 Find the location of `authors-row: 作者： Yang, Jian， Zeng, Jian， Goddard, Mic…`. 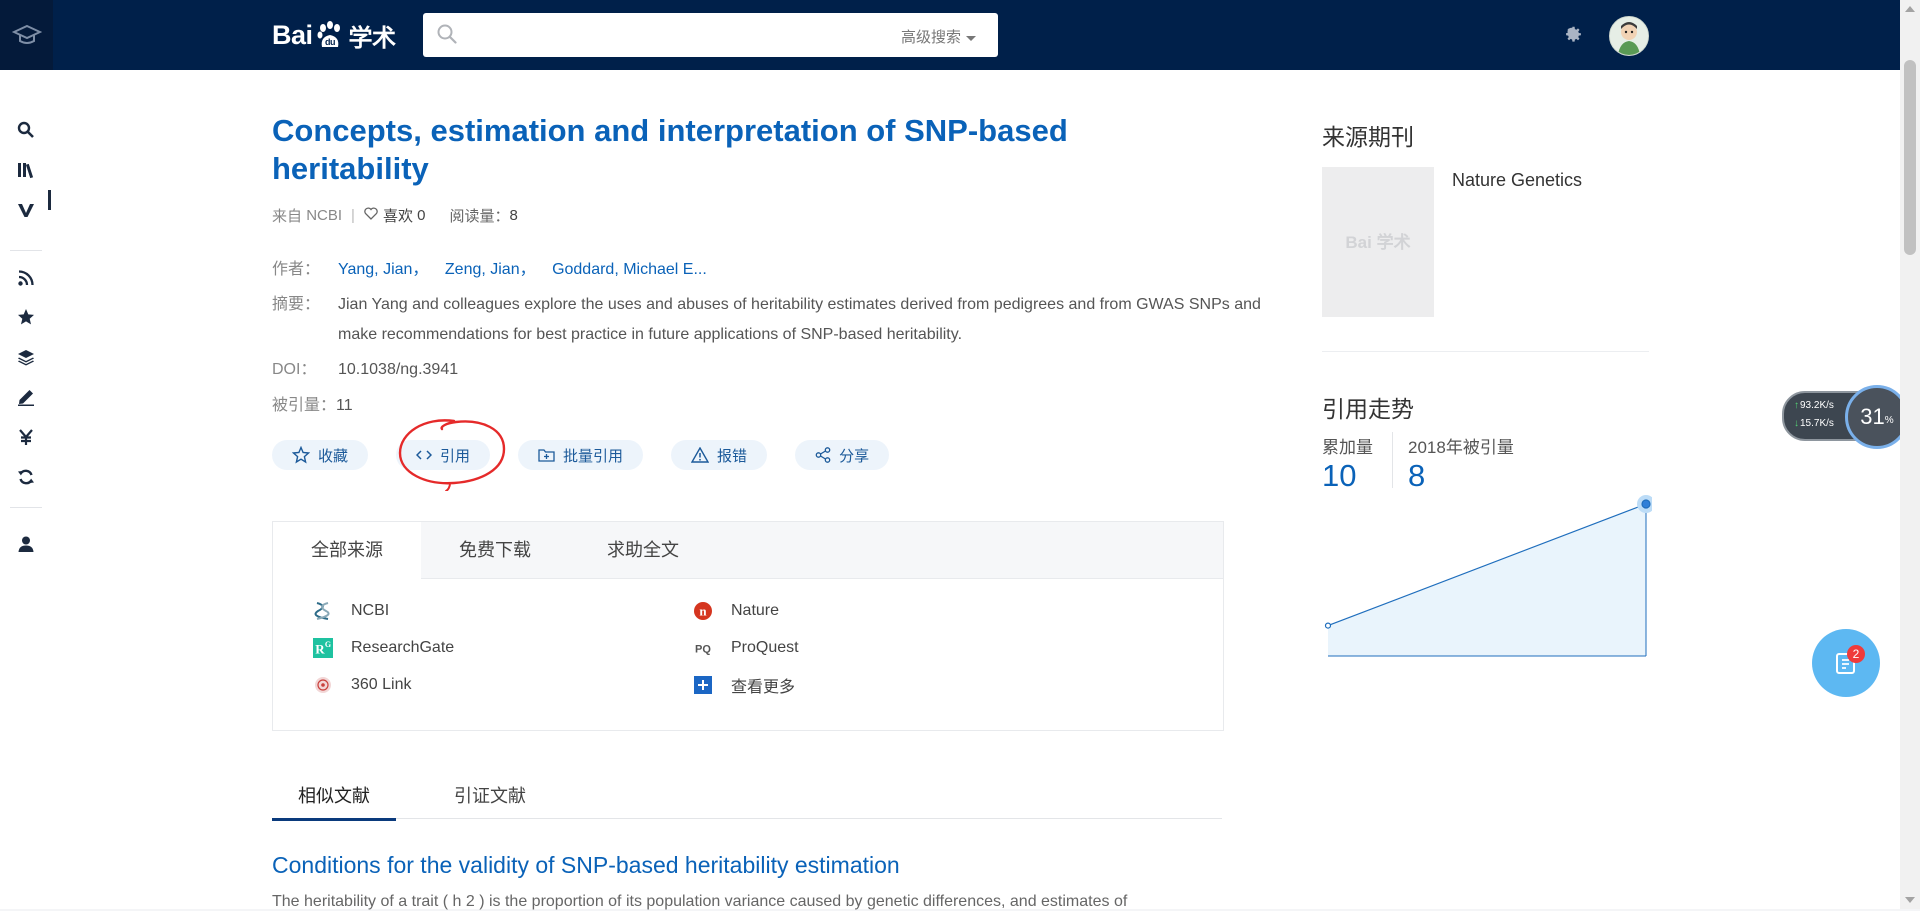

authors-row: 作者： Yang, Jian， Zeng, Jian， Goddard, Mic… is located at coordinates (495, 270).